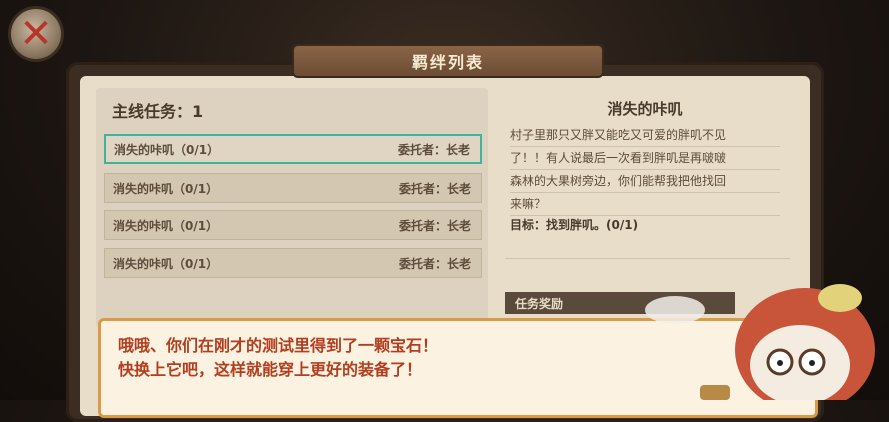  What do you see at coordinates (574, 225) in the screenshot?
I see `quest-goal: 目标：找到胖叽。(0/1)` at bounding box center [574, 225].